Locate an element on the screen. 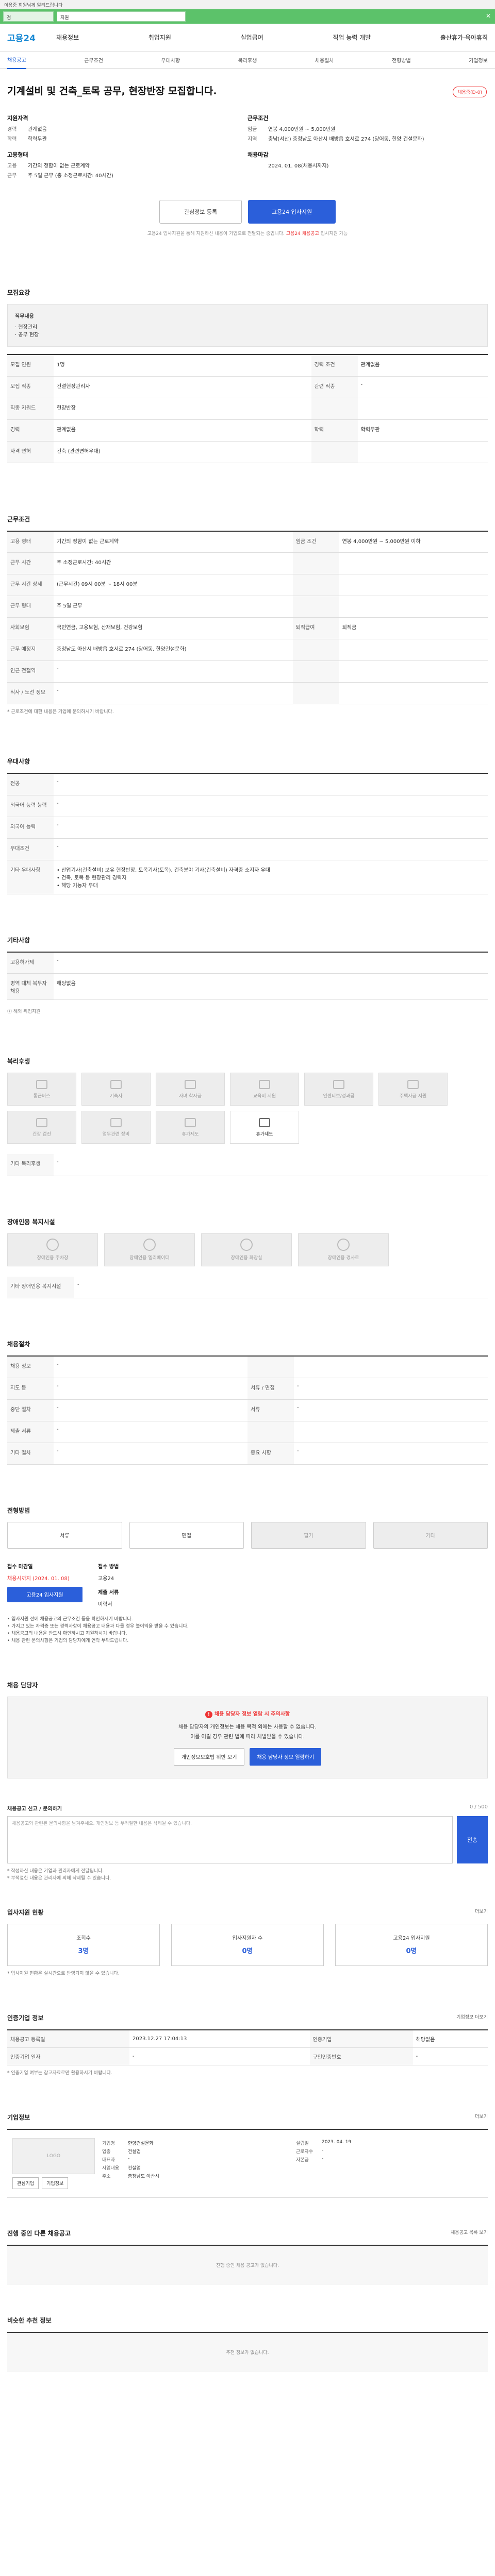 Image resolution: width=495 pixels, height=2576 pixels. value: 고용24 is located at coordinates (106, 1578).